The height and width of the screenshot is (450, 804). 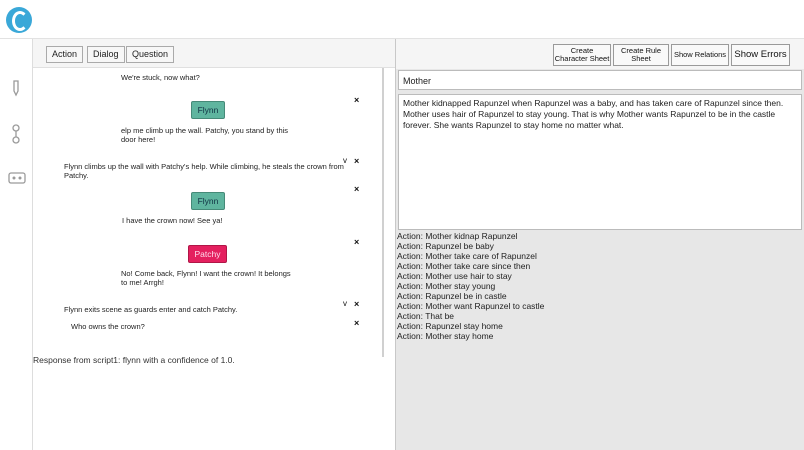 I want to click on action-line: Patchy., so click(x=76, y=175).